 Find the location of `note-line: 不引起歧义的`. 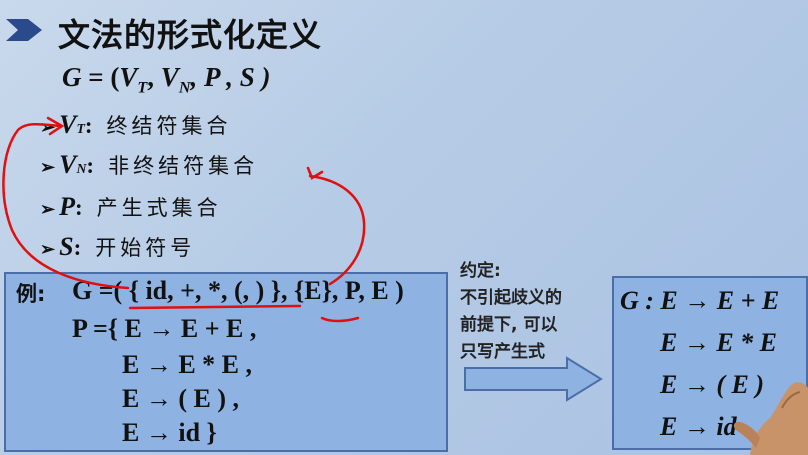

note-line: 不引起歧义的 is located at coordinates (511, 298).